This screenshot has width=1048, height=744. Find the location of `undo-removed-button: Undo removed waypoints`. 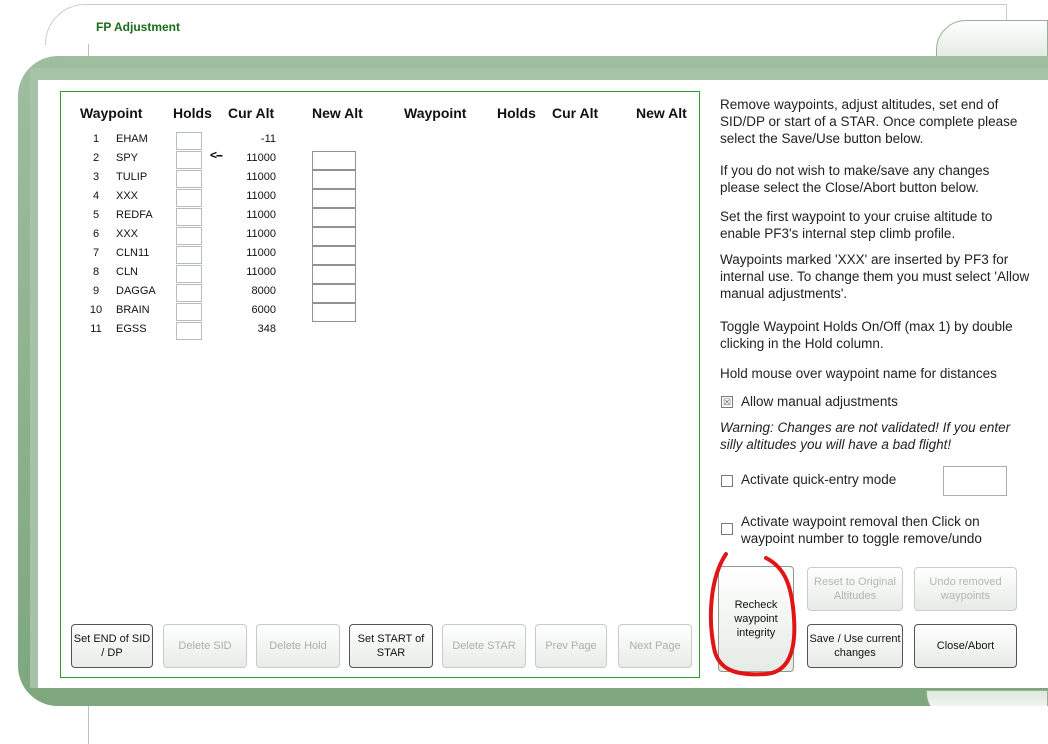

undo-removed-button: Undo removed waypoints is located at coordinates (965, 589).